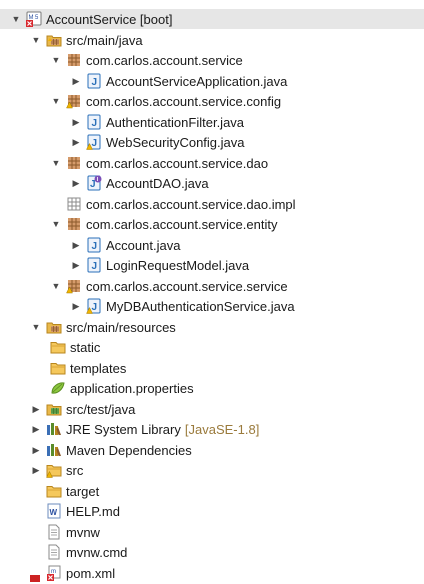 This screenshot has height=584, width=424. What do you see at coordinates (212, 286) in the screenshot?
I see `tree-row-package: ▼ com.carlos.account.service.service` at bounding box center [212, 286].